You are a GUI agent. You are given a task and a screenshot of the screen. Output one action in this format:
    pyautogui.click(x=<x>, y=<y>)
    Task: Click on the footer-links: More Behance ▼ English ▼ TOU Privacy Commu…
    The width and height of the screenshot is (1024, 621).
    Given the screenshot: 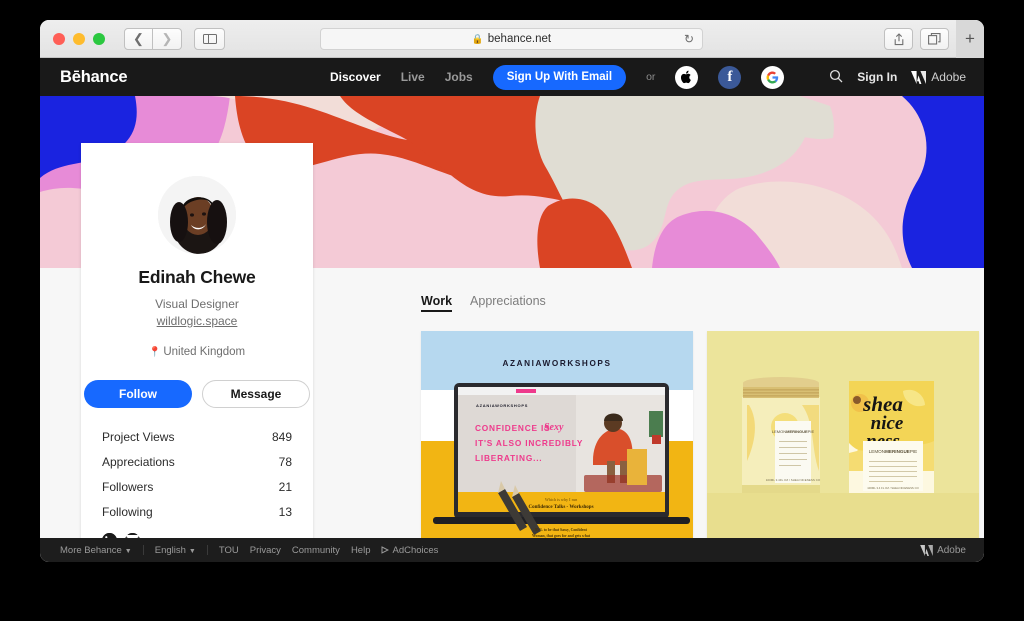 What is the action you would take?
    pyautogui.click(x=249, y=550)
    